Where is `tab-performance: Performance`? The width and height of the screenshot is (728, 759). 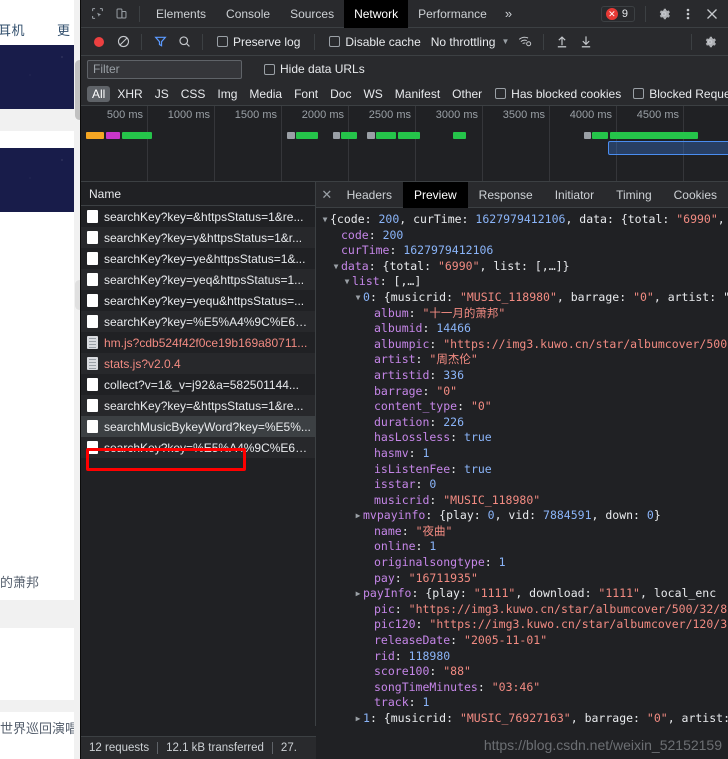
tab-performance: Performance is located at coordinates (452, 14).